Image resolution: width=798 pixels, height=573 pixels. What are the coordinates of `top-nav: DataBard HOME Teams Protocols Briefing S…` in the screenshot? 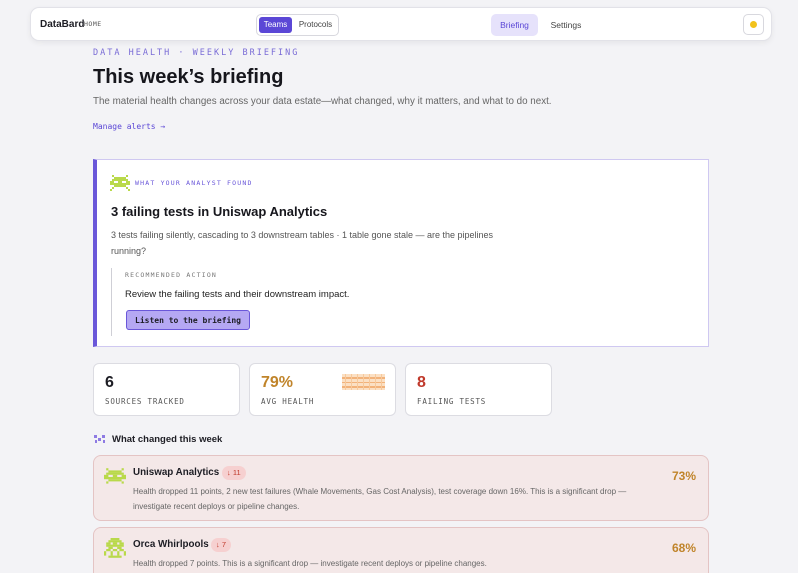 It's located at (401, 24).